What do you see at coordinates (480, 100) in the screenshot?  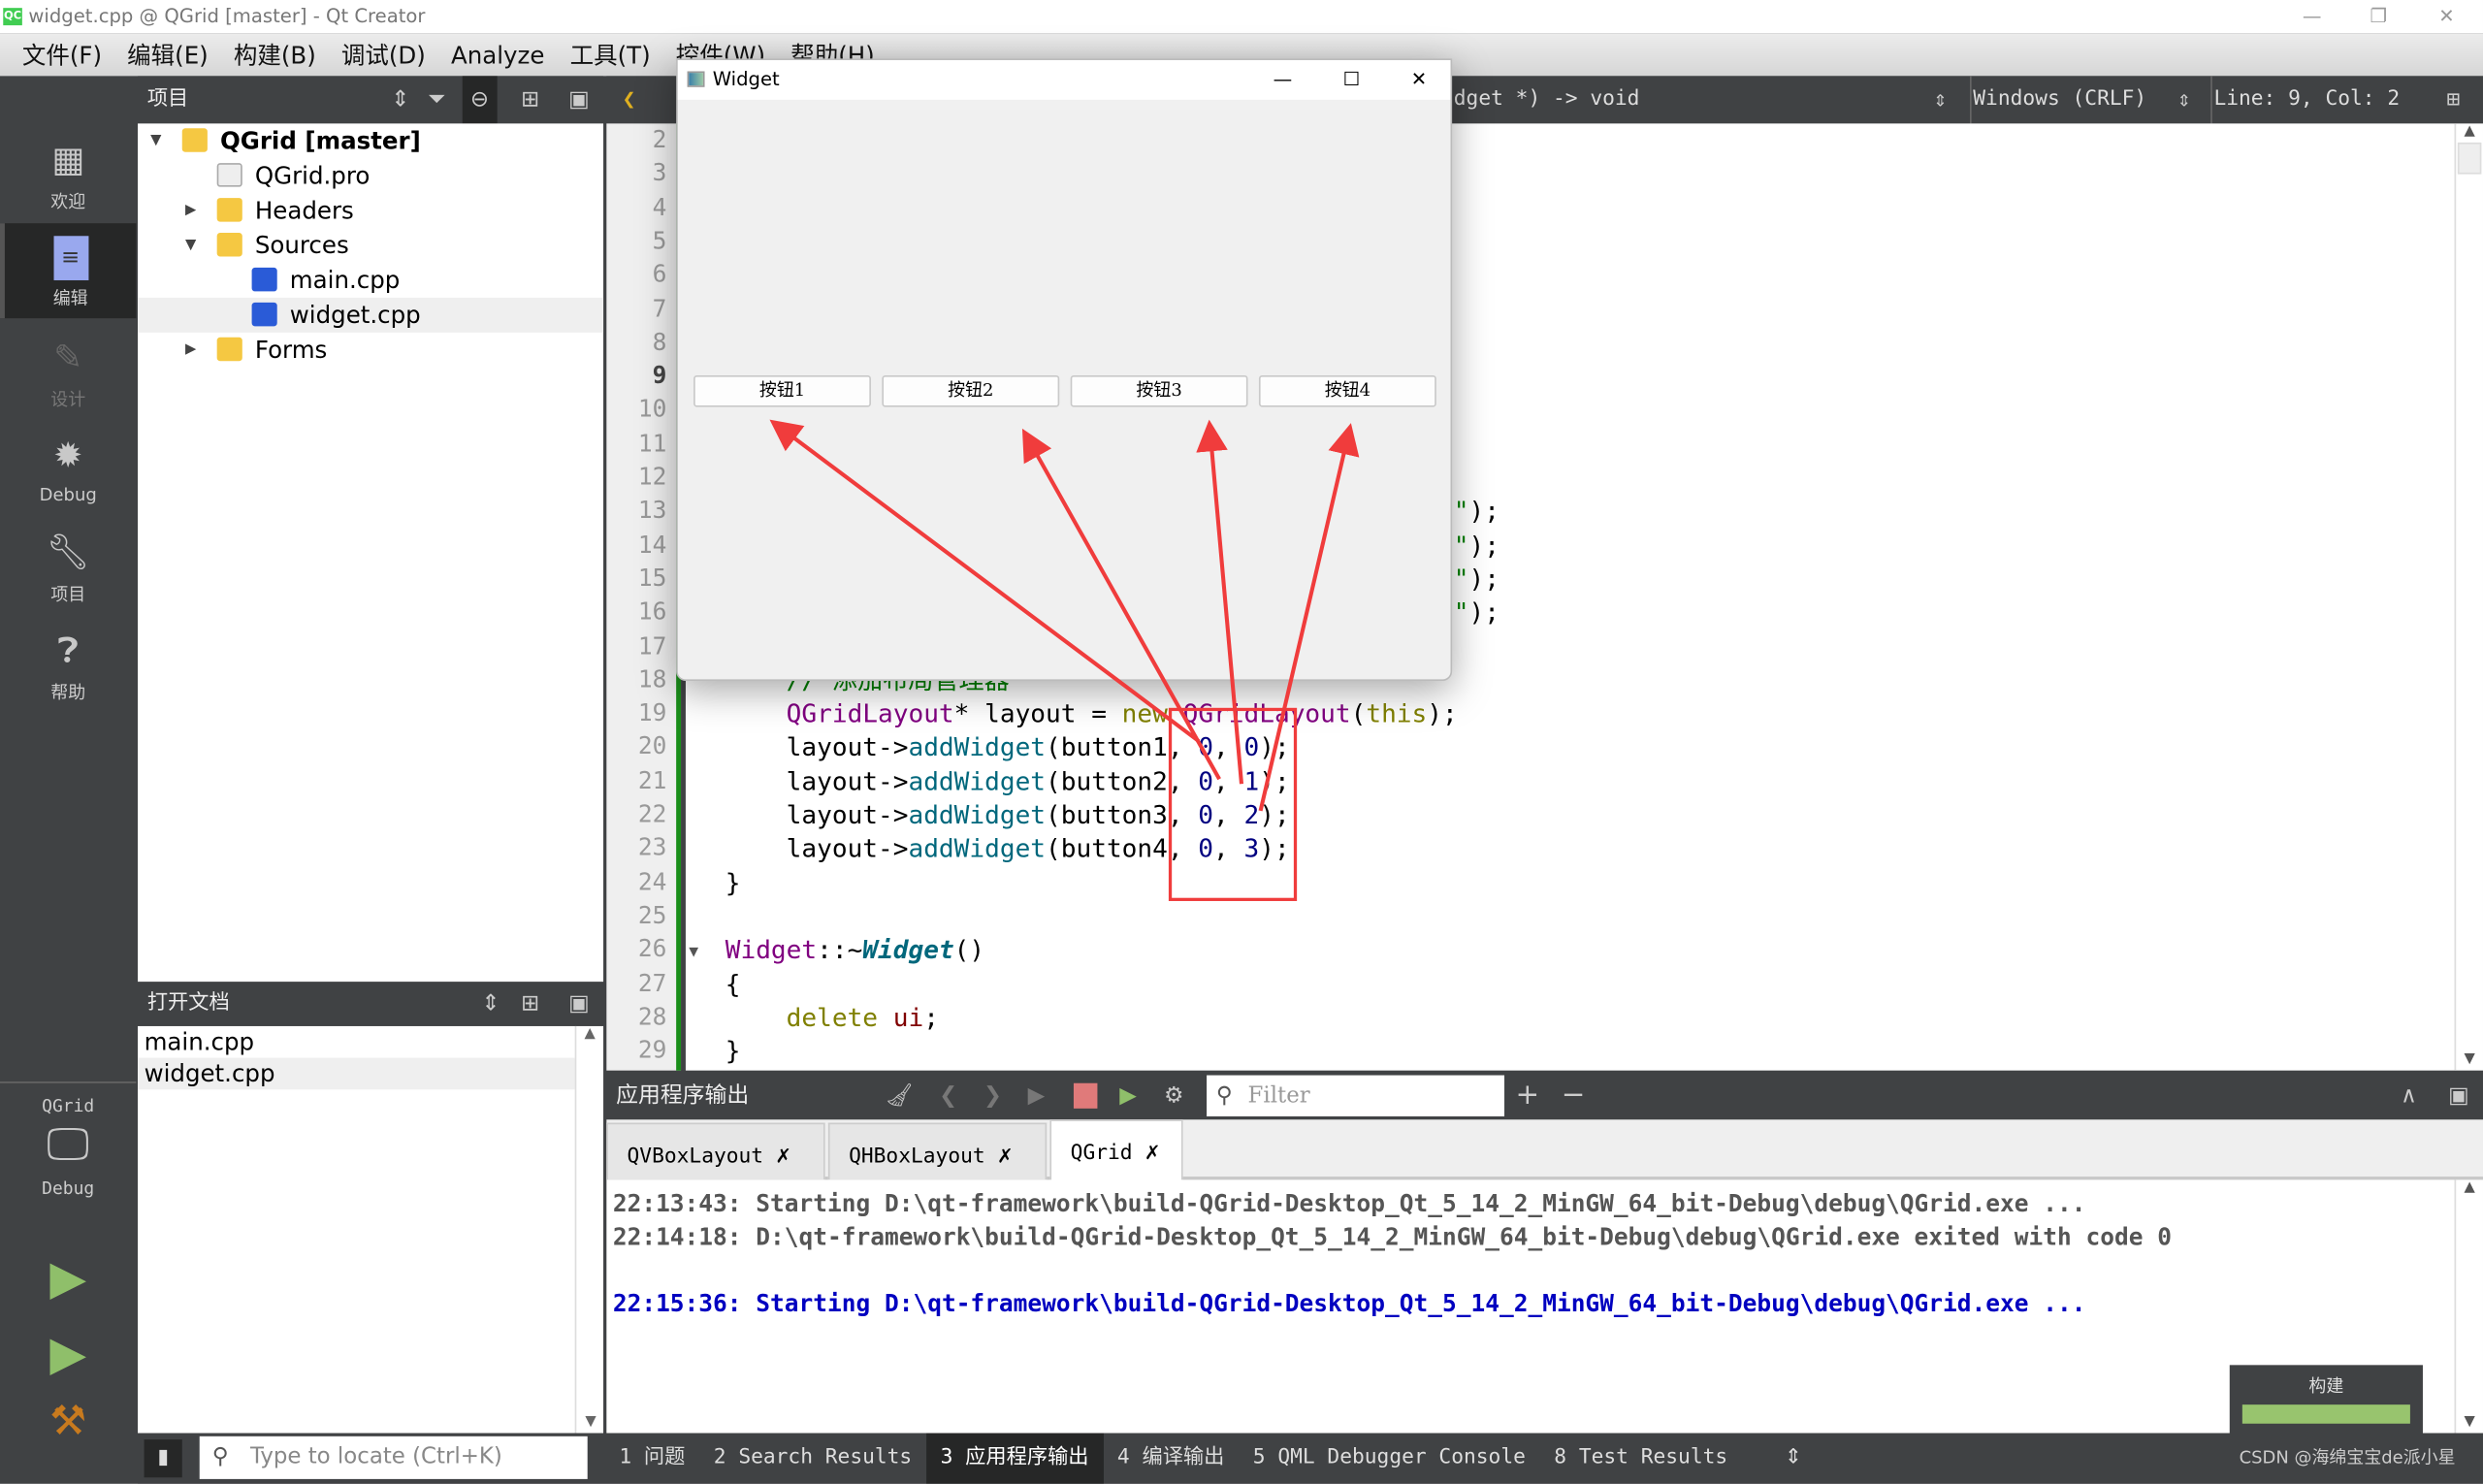 I see `link-editor-icon: ⊖` at bounding box center [480, 100].